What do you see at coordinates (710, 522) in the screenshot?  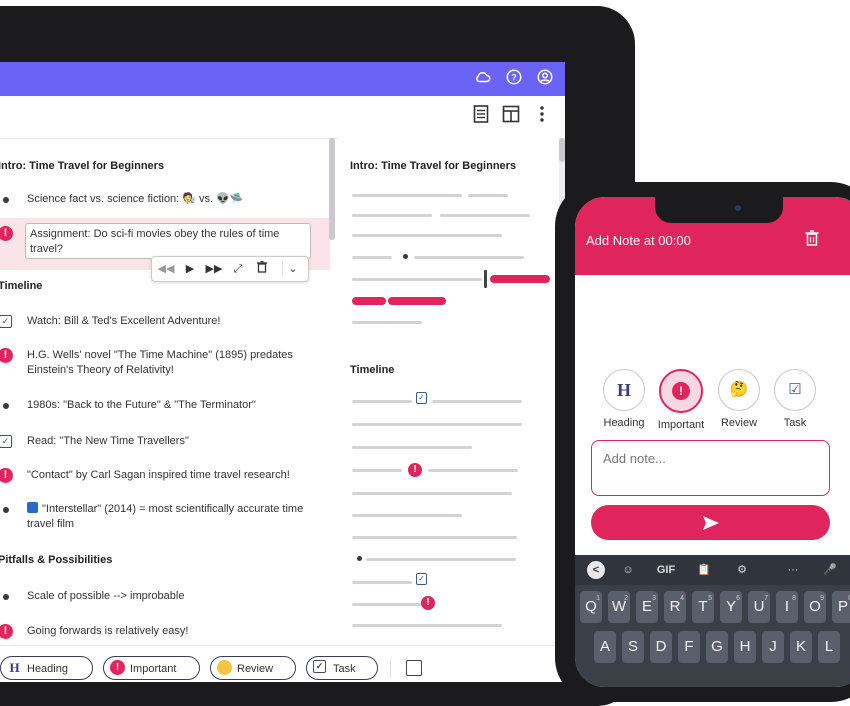 I see `send-button` at bounding box center [710, 522].